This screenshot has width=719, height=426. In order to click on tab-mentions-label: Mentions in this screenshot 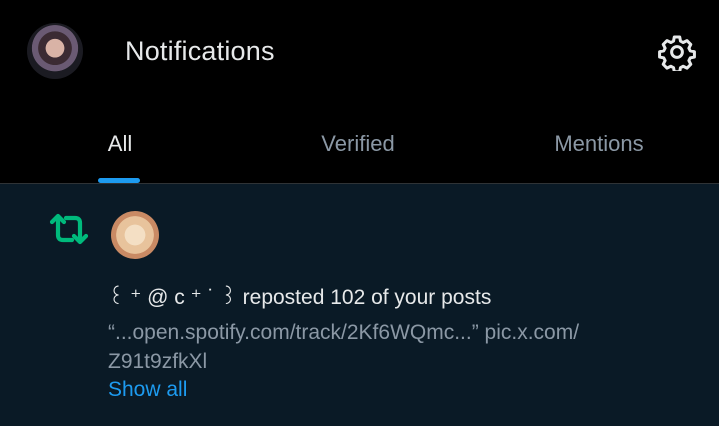, I will do `click(599, 143)`.